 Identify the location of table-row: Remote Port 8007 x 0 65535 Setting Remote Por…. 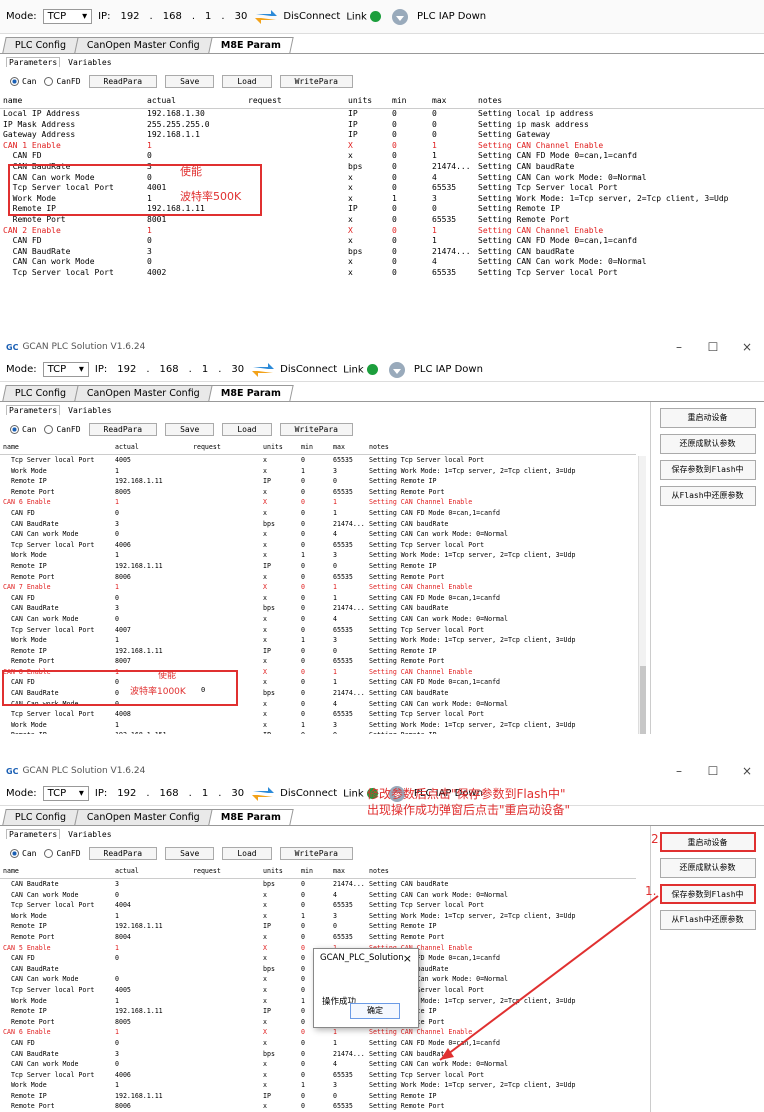
(318, 661).